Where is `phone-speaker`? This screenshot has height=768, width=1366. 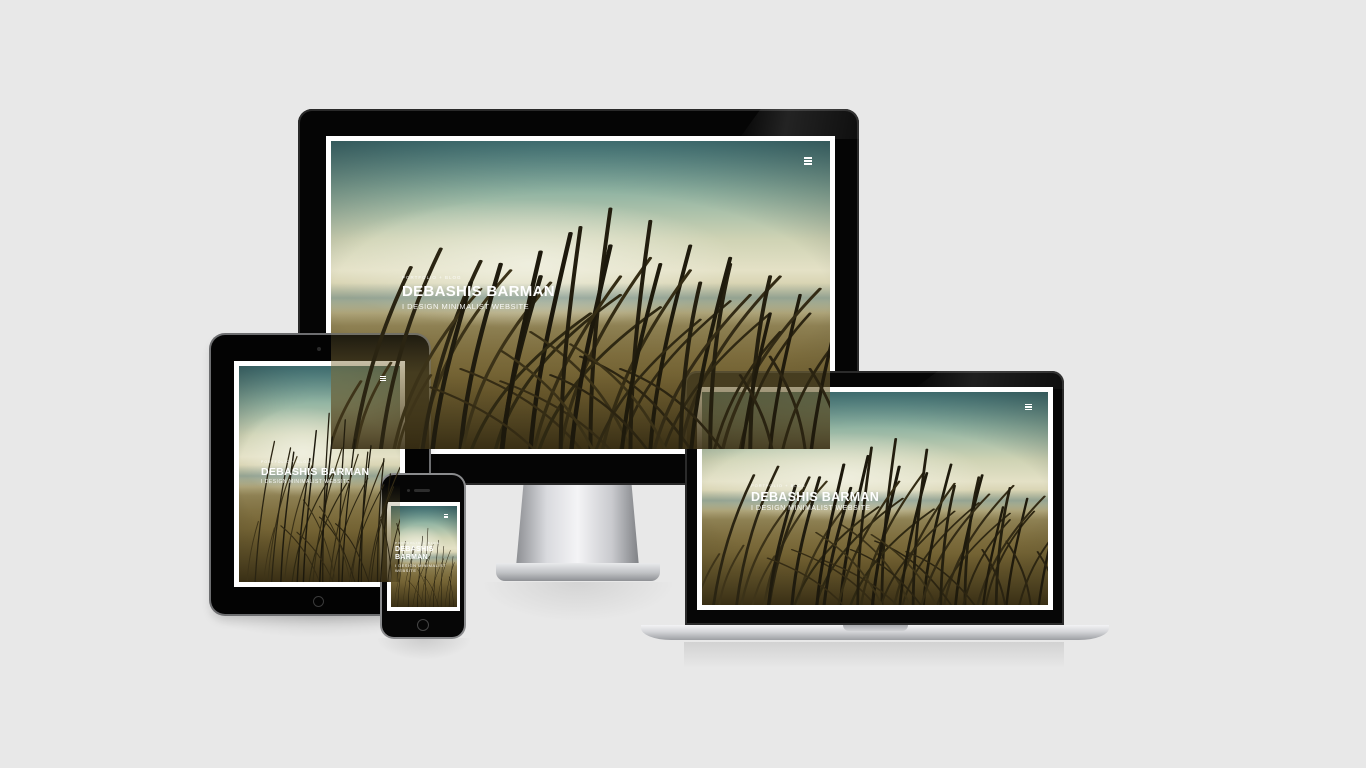 phone-speaker is located at coordinates (422, 490).